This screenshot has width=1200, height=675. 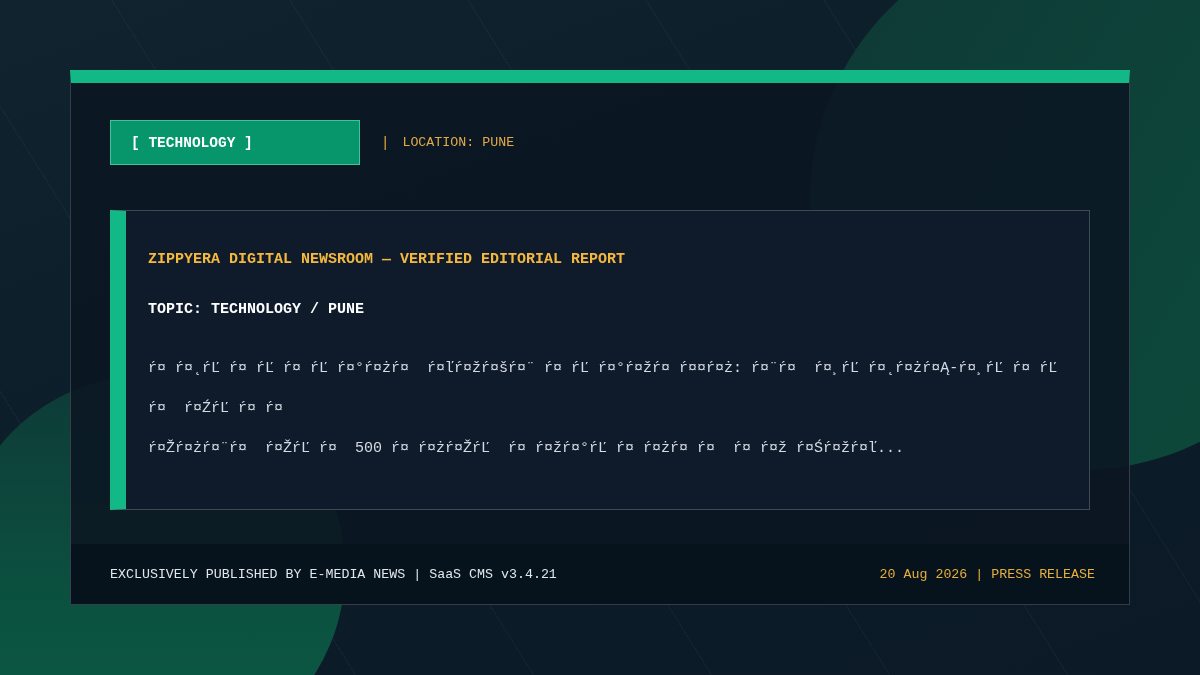 What do you see at coordinates (987, 574) in the screenshot?
I see `release-date: 20 Aug 2026 | PRESS RELEASE` at bounding box center [987, 574].